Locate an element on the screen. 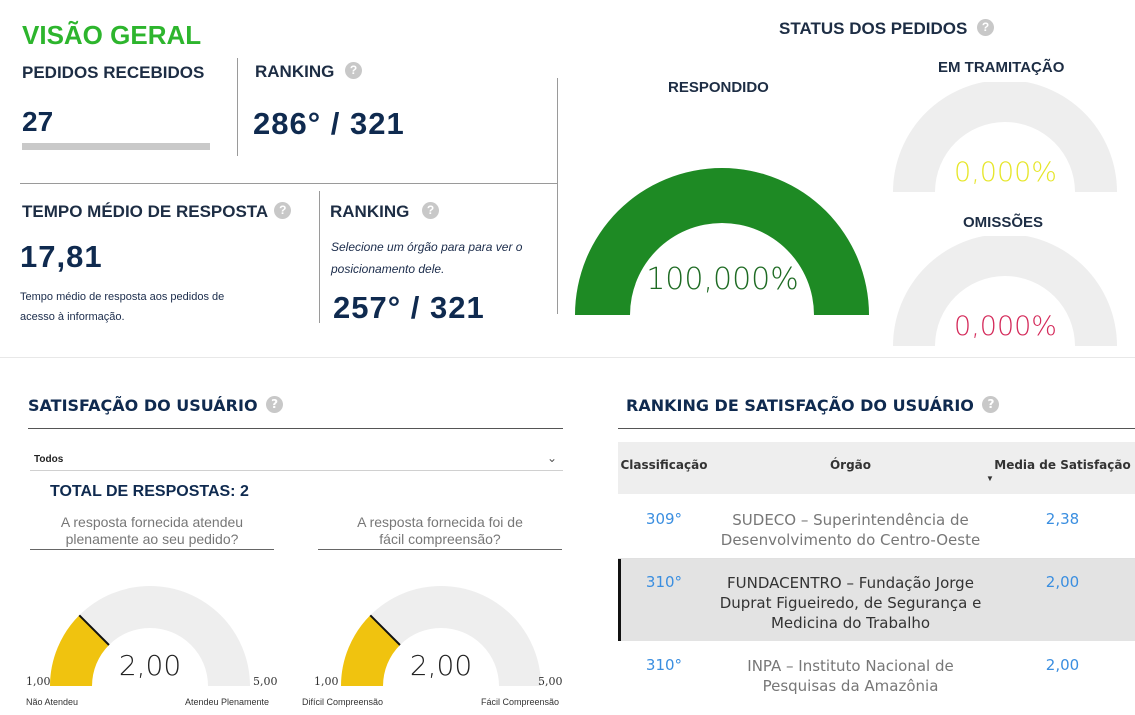  org-line: Medicina do Trabalho is located at coordinates (850, 623).